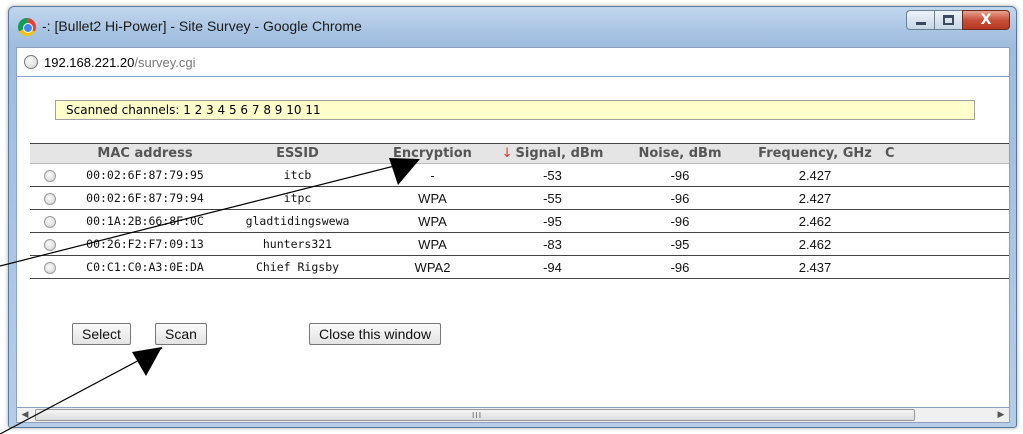 This screenshot has width=1023, height=434. What do you see at coordinates (297, 175) in the screenshot?
I see `essid-cell: itcb` at bounding box center [297, 175].